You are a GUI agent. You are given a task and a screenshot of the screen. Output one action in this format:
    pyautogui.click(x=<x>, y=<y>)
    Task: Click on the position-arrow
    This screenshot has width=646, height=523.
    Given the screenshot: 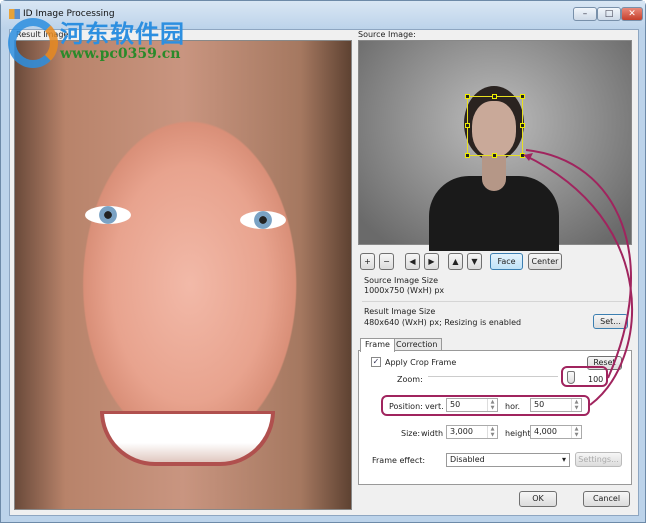 What is the action you would take?
    pyautogui.click(x=578, y=280)
    